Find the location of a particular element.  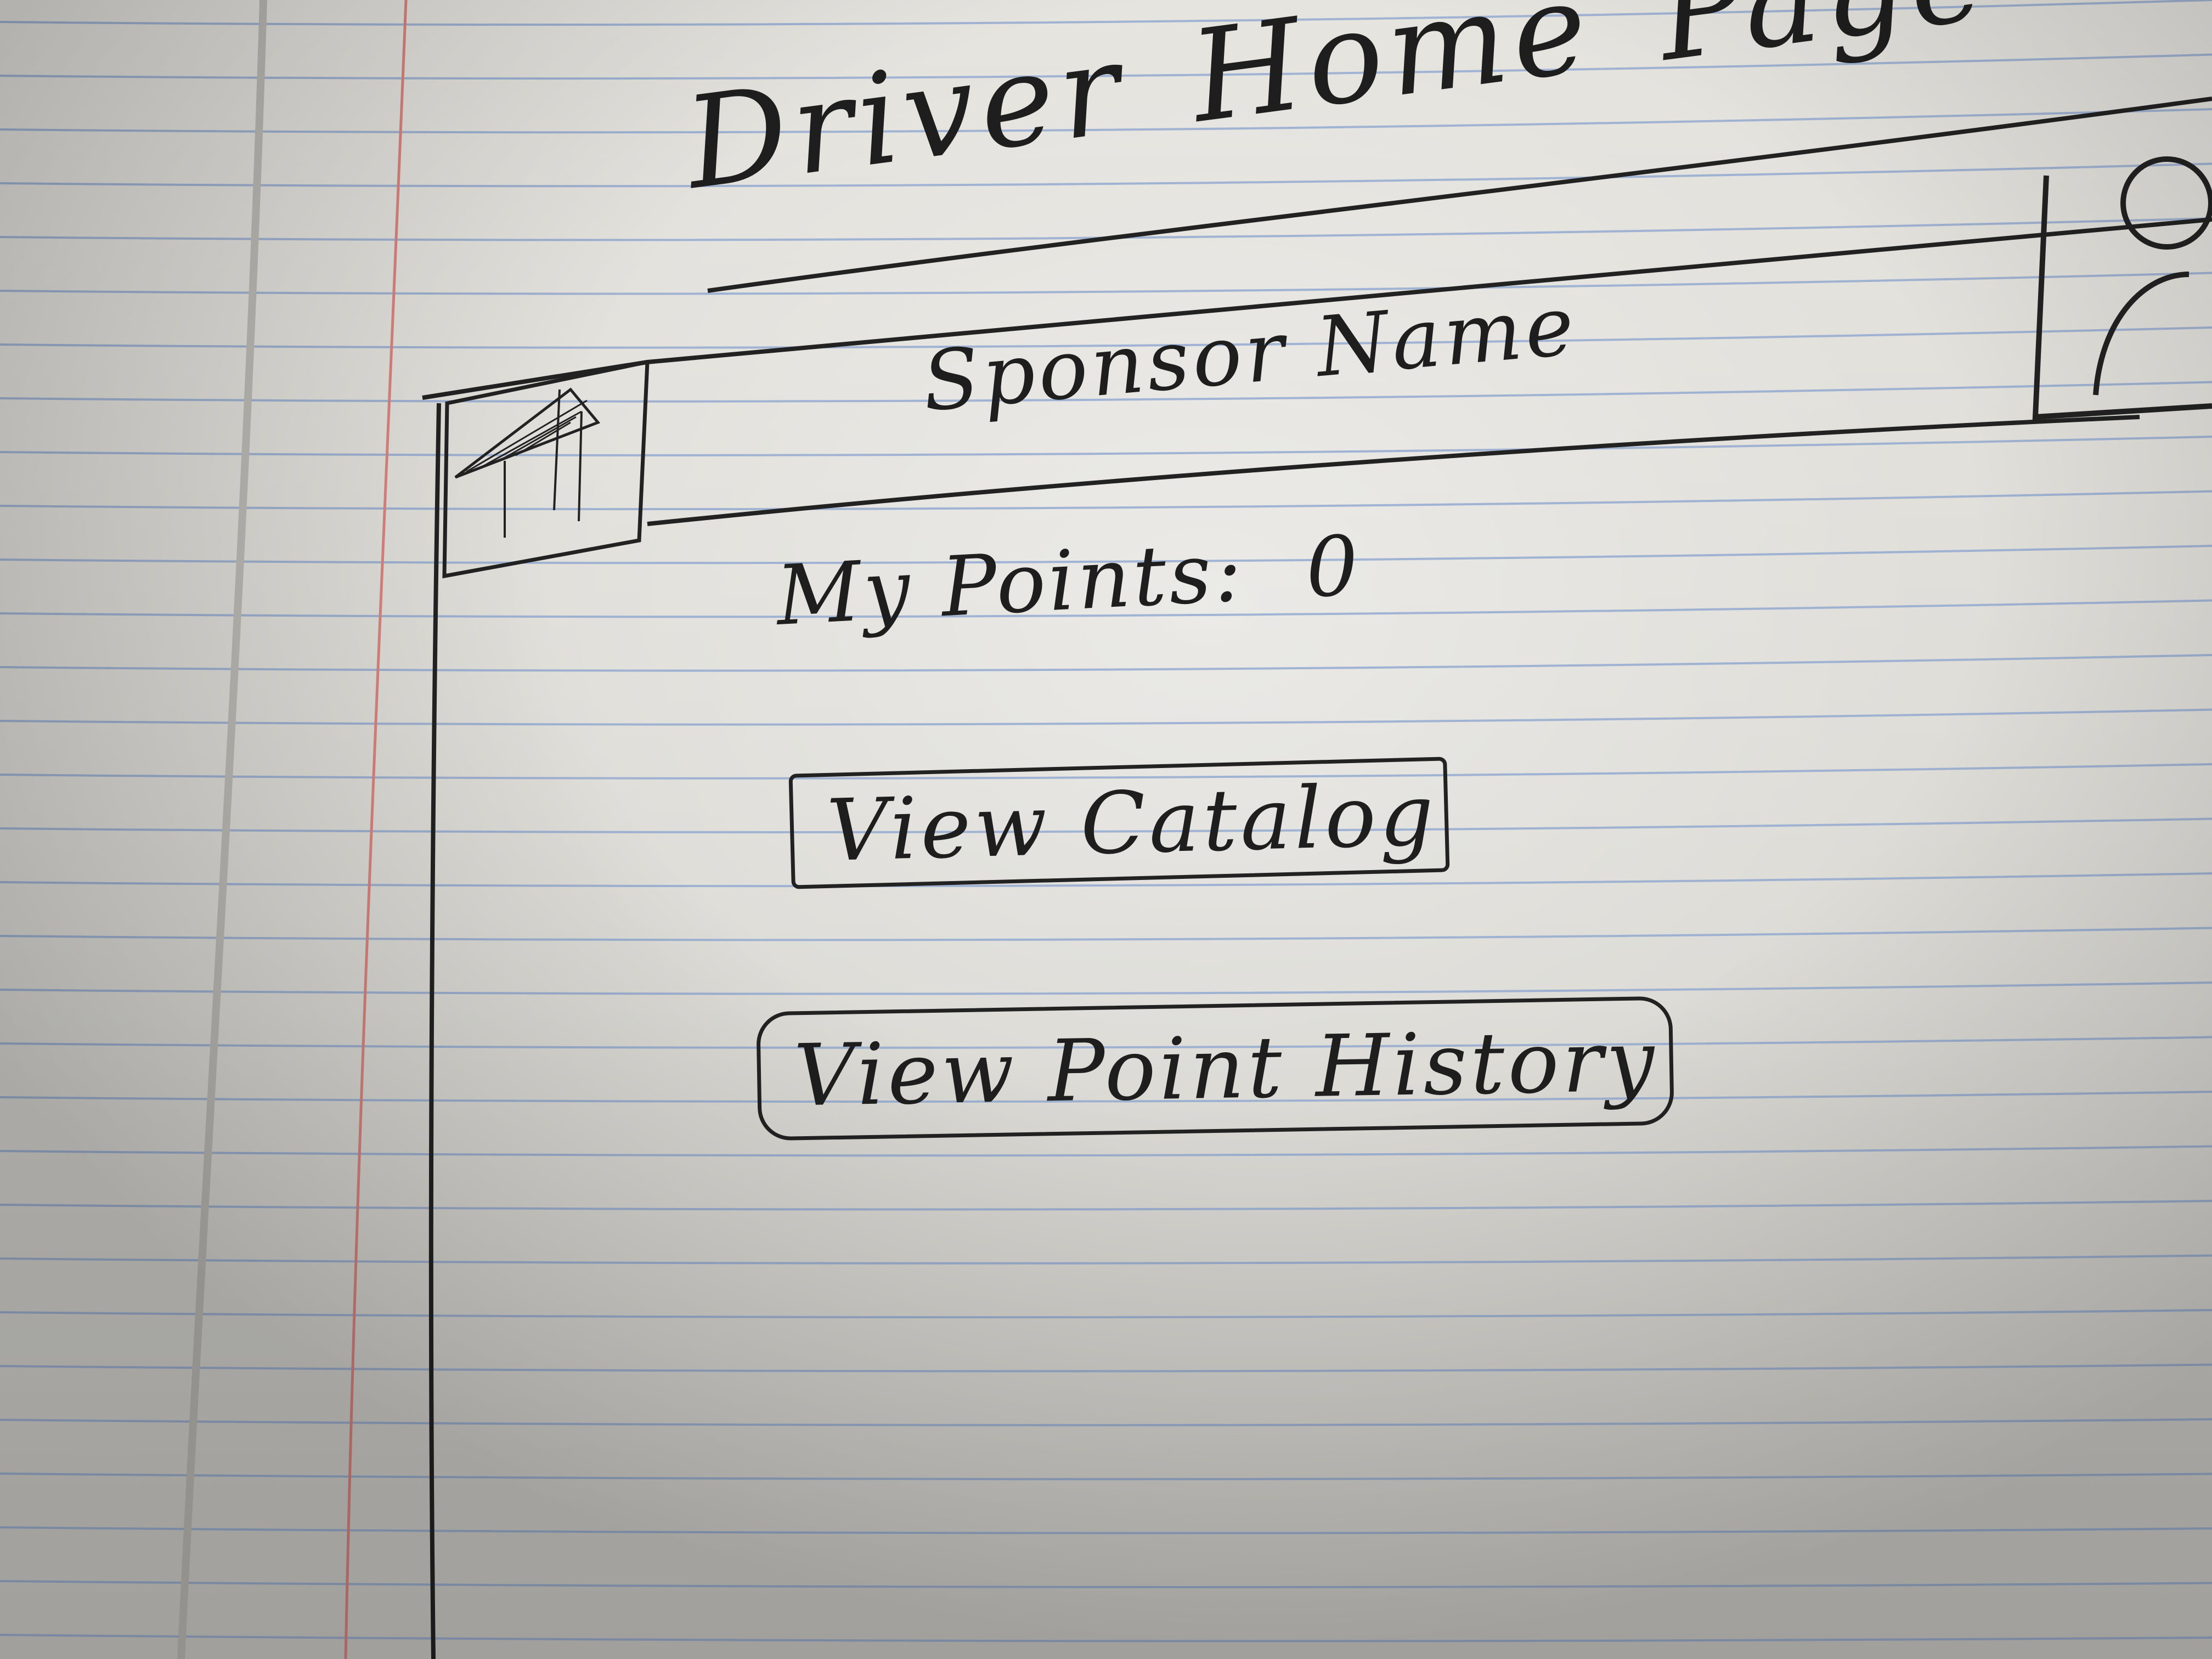

view-catalog-label: View Catalog is located at coordinates (1132, 823).